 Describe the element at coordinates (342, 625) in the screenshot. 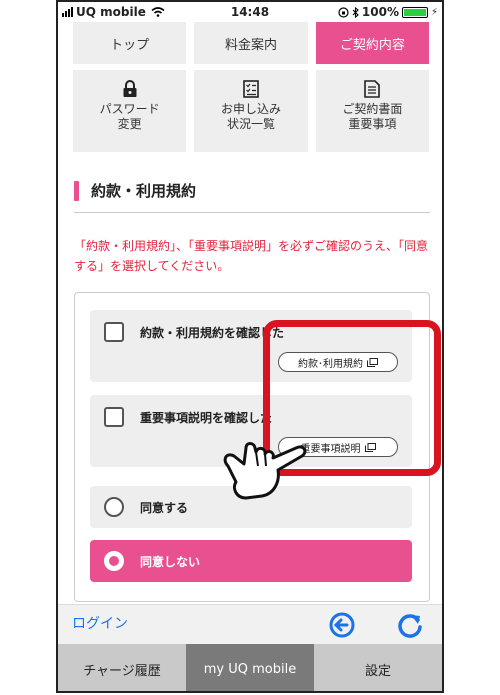

I see `back-arrow-icon` at that location.